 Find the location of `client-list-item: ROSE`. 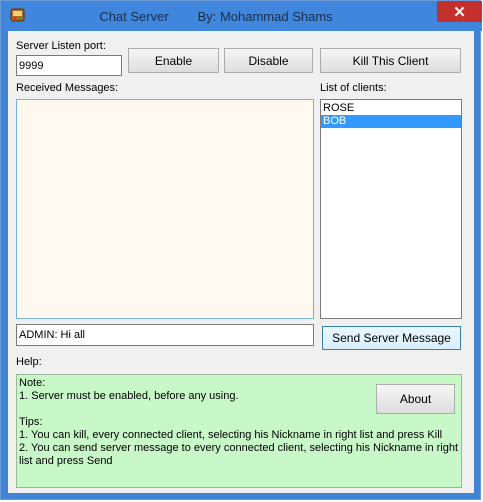

client-list-item: ROSE is located at coordinates (391, 108).